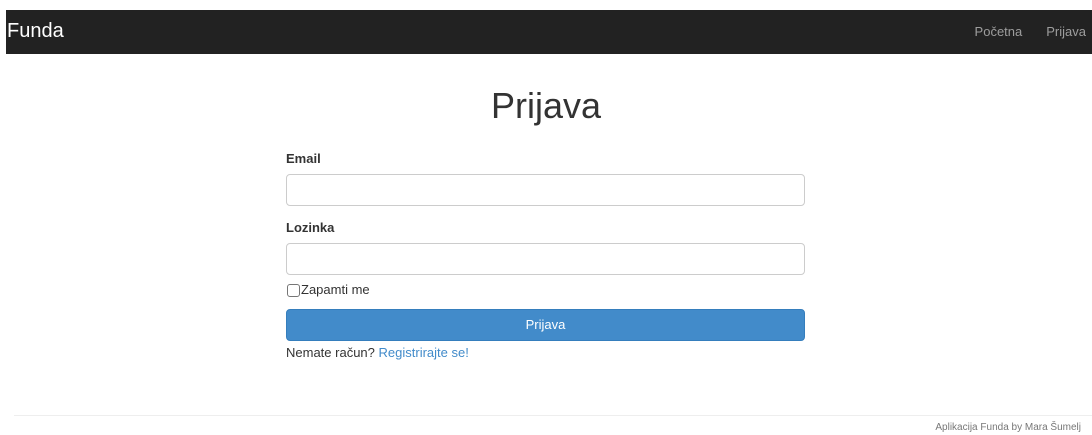 The image size is (1092, 435). I want to click on navbar: Funda Početna Prijava, so click(549, 32).